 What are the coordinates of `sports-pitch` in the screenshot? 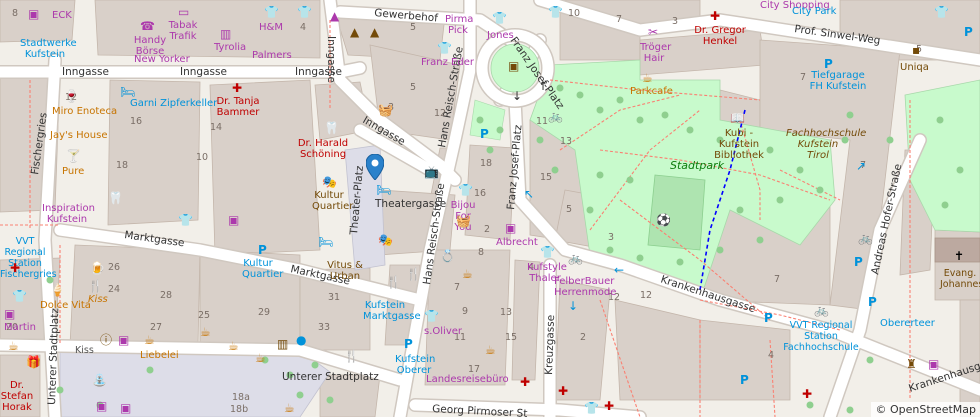 It's located at (676, 212).